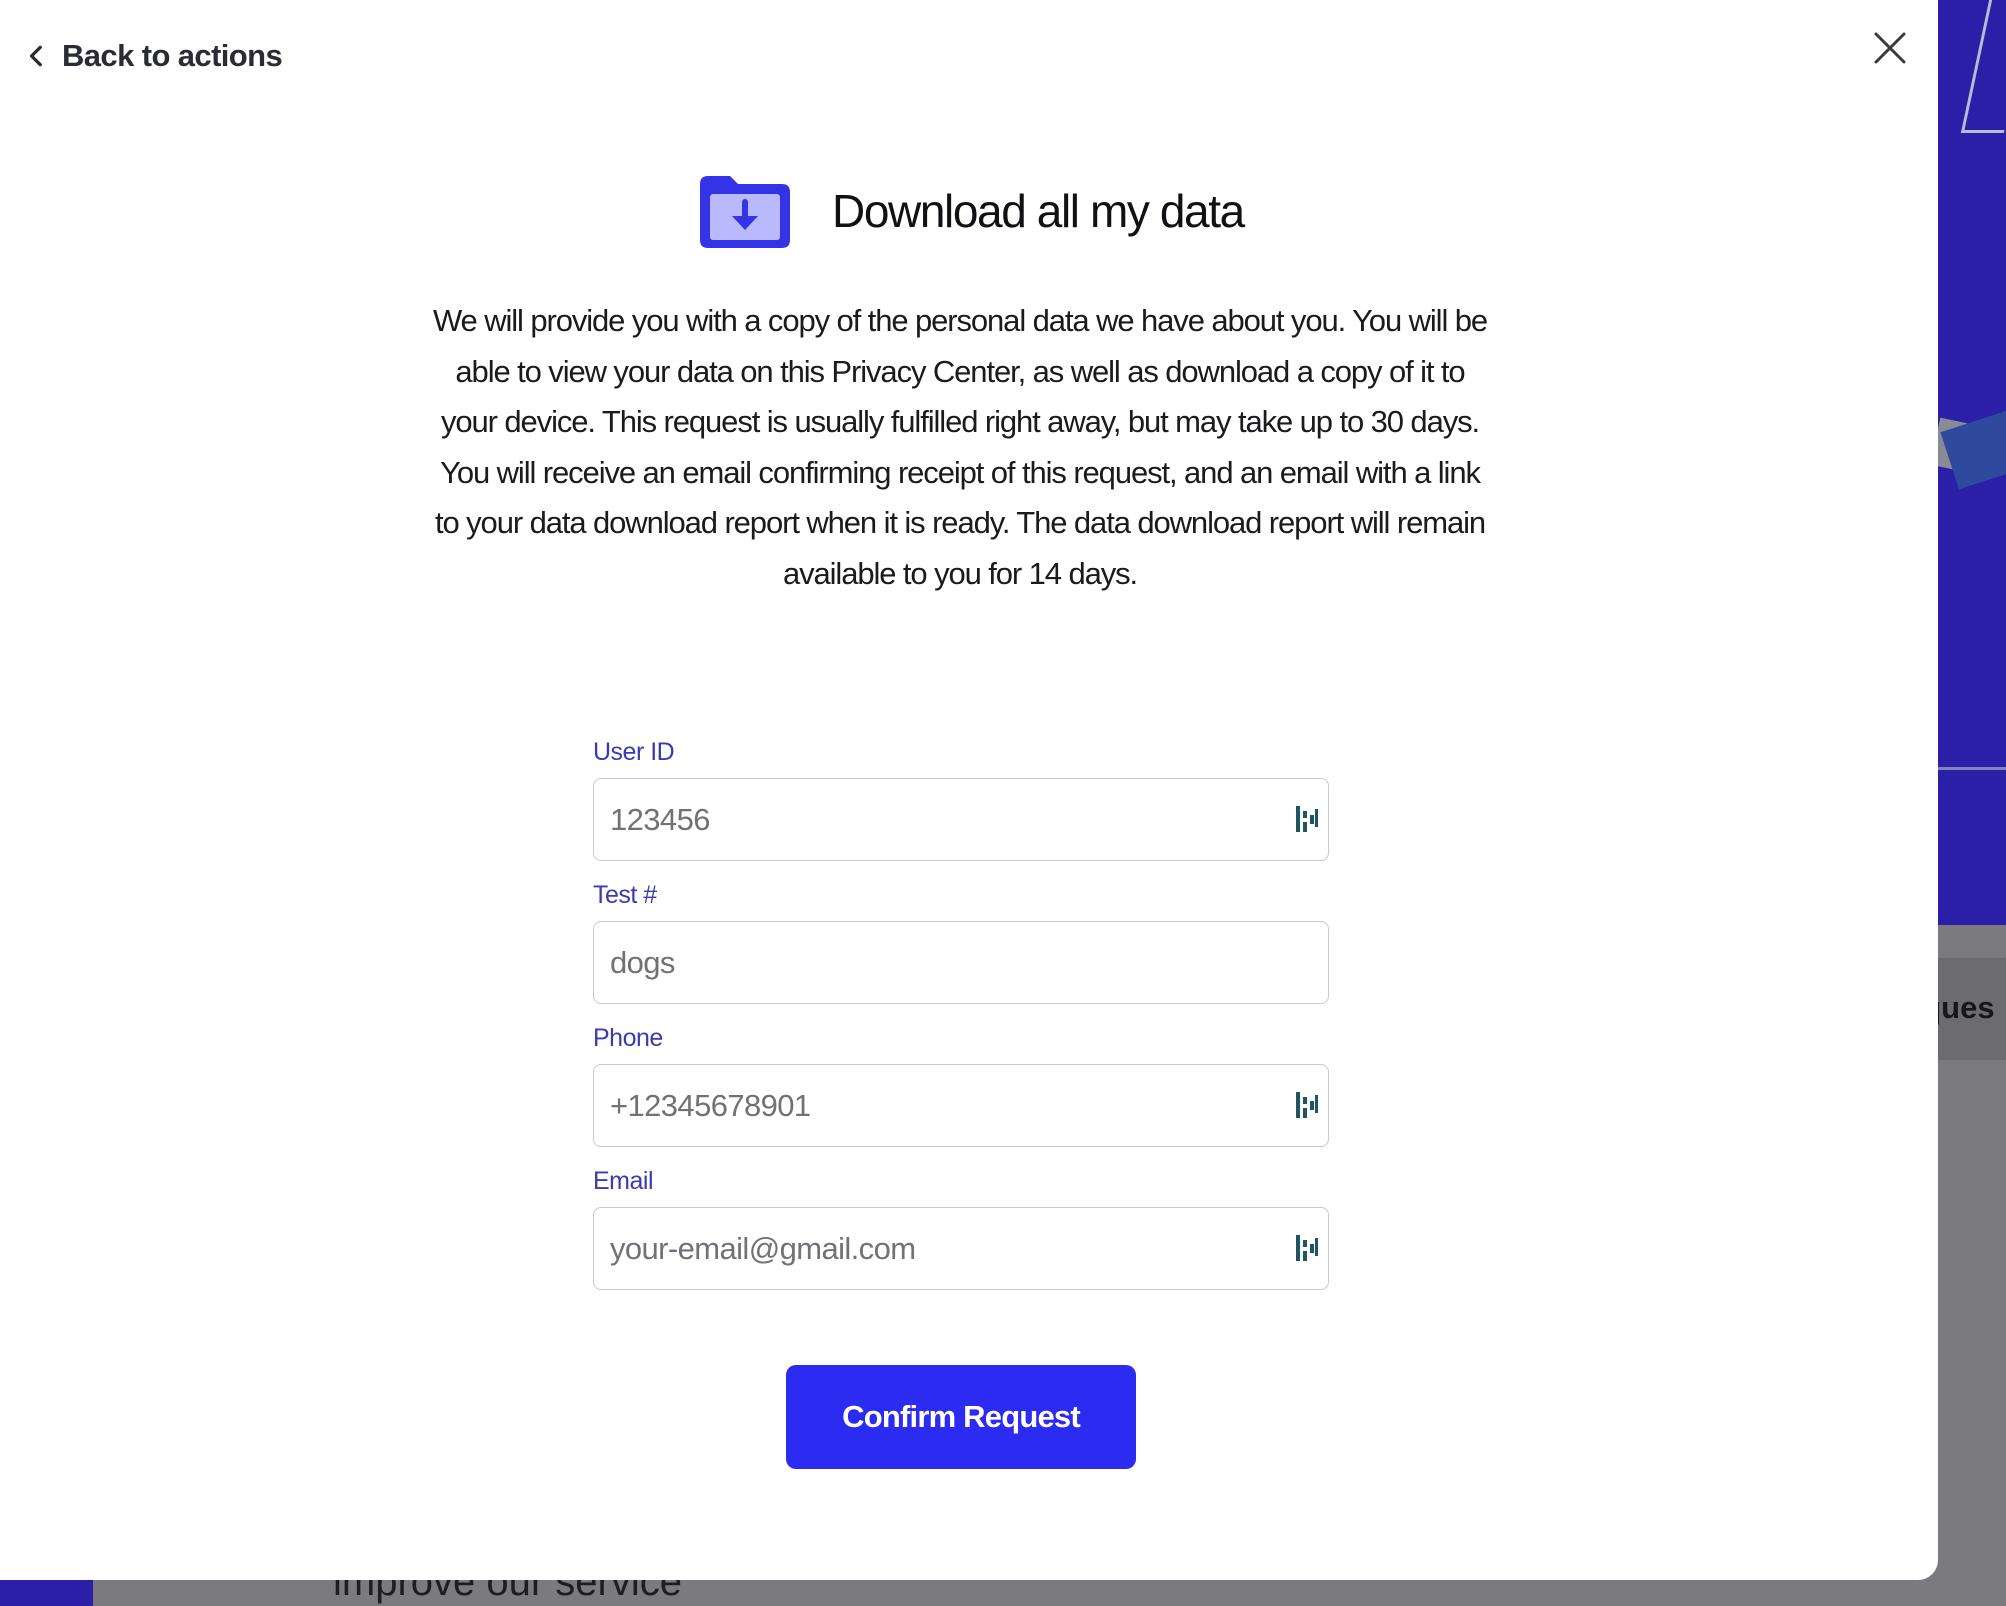 The width and height of the screenshot is (2006, 1606). I want to click on email-input, so click(961, 1248).